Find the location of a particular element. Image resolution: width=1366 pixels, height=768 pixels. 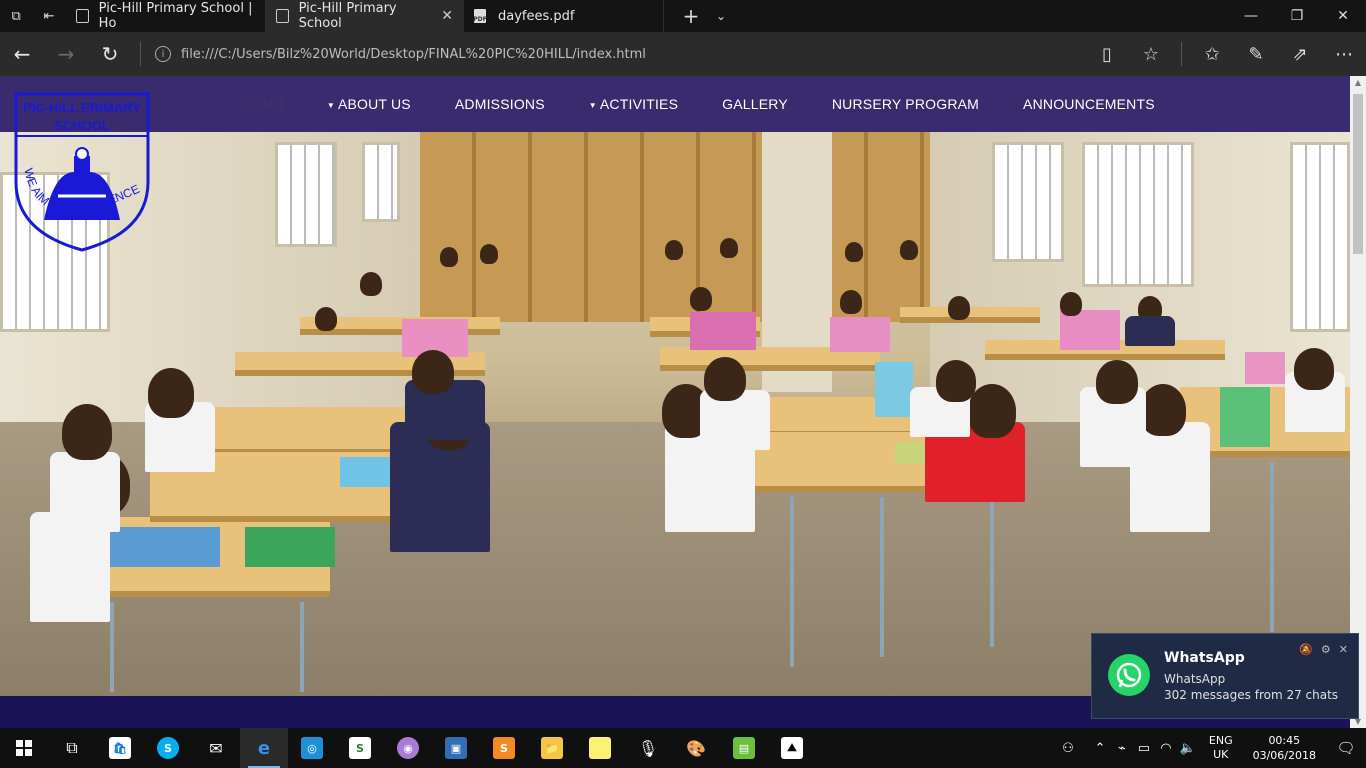

scroll-up-icon: ▲ is located at coordinates (1358, 82).